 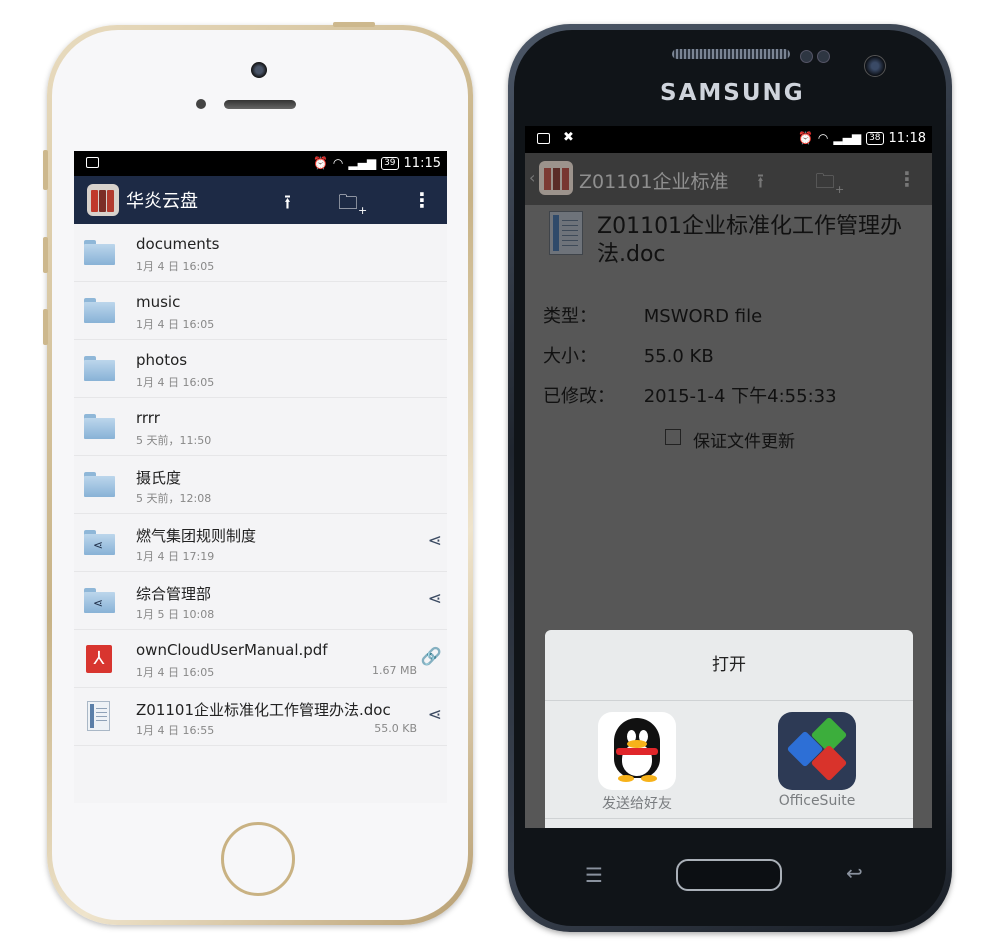 What do you see at coordinates (817, 801) in the screenshot?
I see `app-option-label: OfficeSuite` at bounding box center [817, 801].